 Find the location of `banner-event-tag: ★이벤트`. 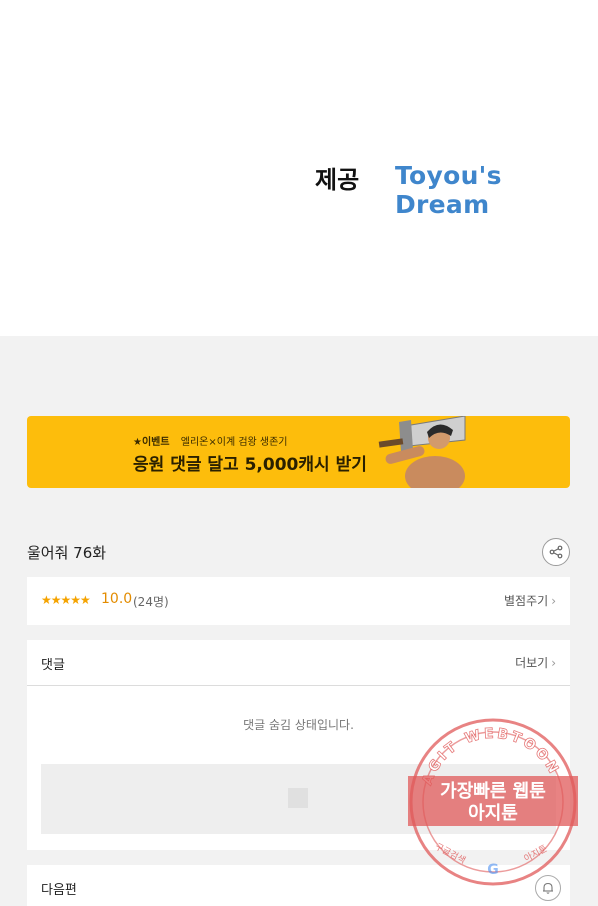

banner-event-tag: ★이벤트 is located at coordinates (151, 442).